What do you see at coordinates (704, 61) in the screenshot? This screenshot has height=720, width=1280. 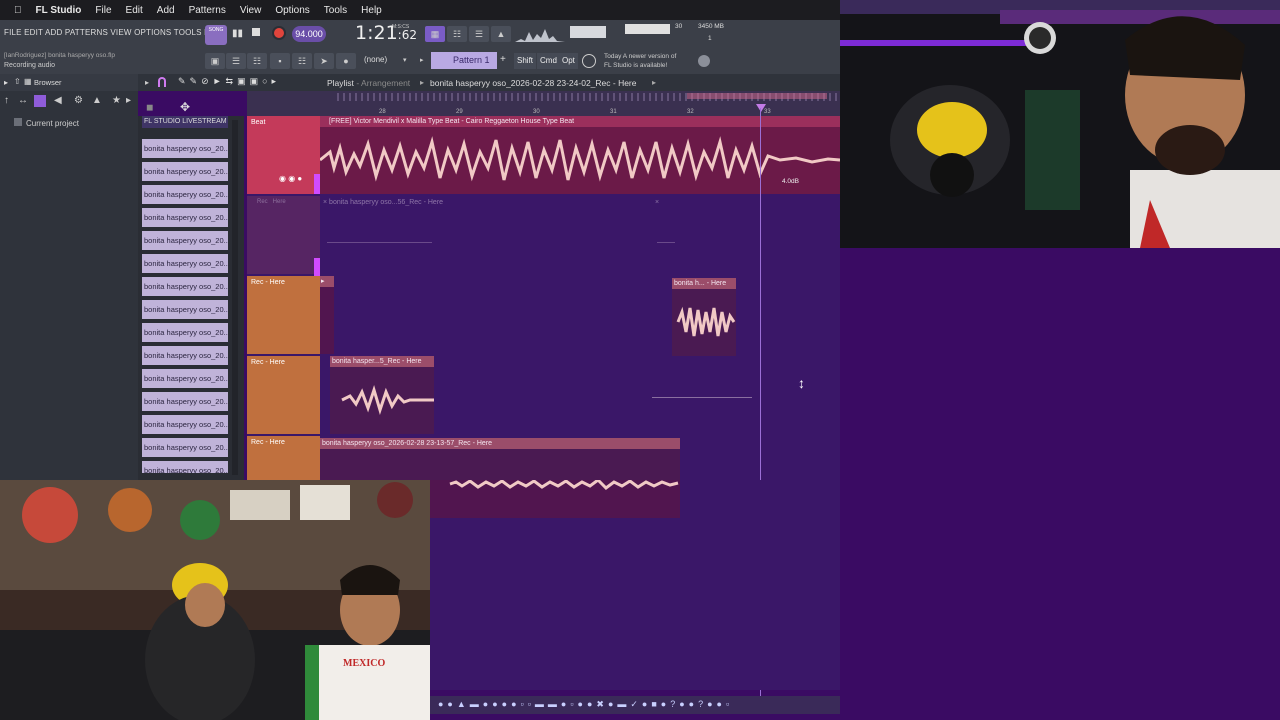 I see `plugin-icon` at bounding box center [704, 61].